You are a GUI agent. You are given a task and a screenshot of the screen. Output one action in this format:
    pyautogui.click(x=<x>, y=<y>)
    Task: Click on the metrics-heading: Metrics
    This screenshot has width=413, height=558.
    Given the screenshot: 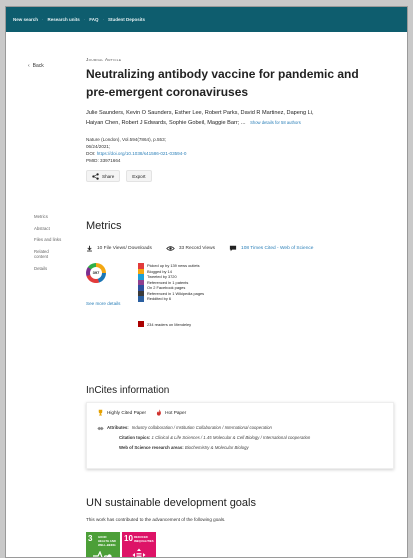 What is the action you would take?
    pyautogui.click(x=104, y=226)
    